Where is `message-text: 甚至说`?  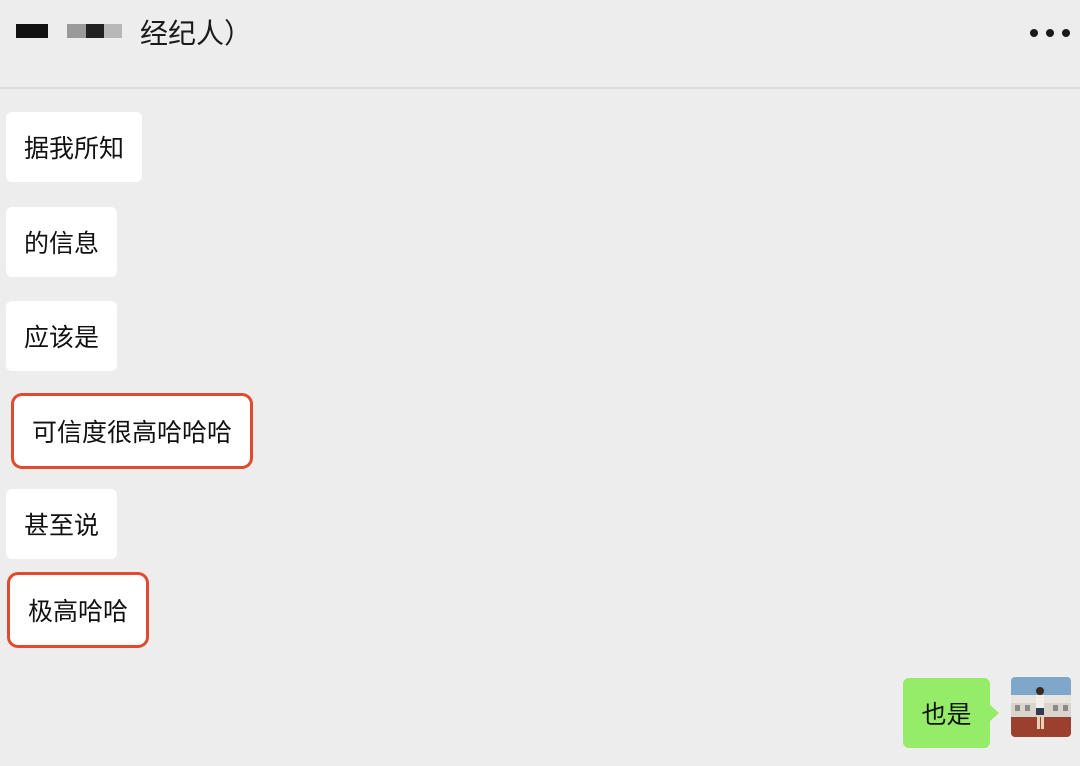
message-text: 甚至说 is located at coordinates (62, 525).